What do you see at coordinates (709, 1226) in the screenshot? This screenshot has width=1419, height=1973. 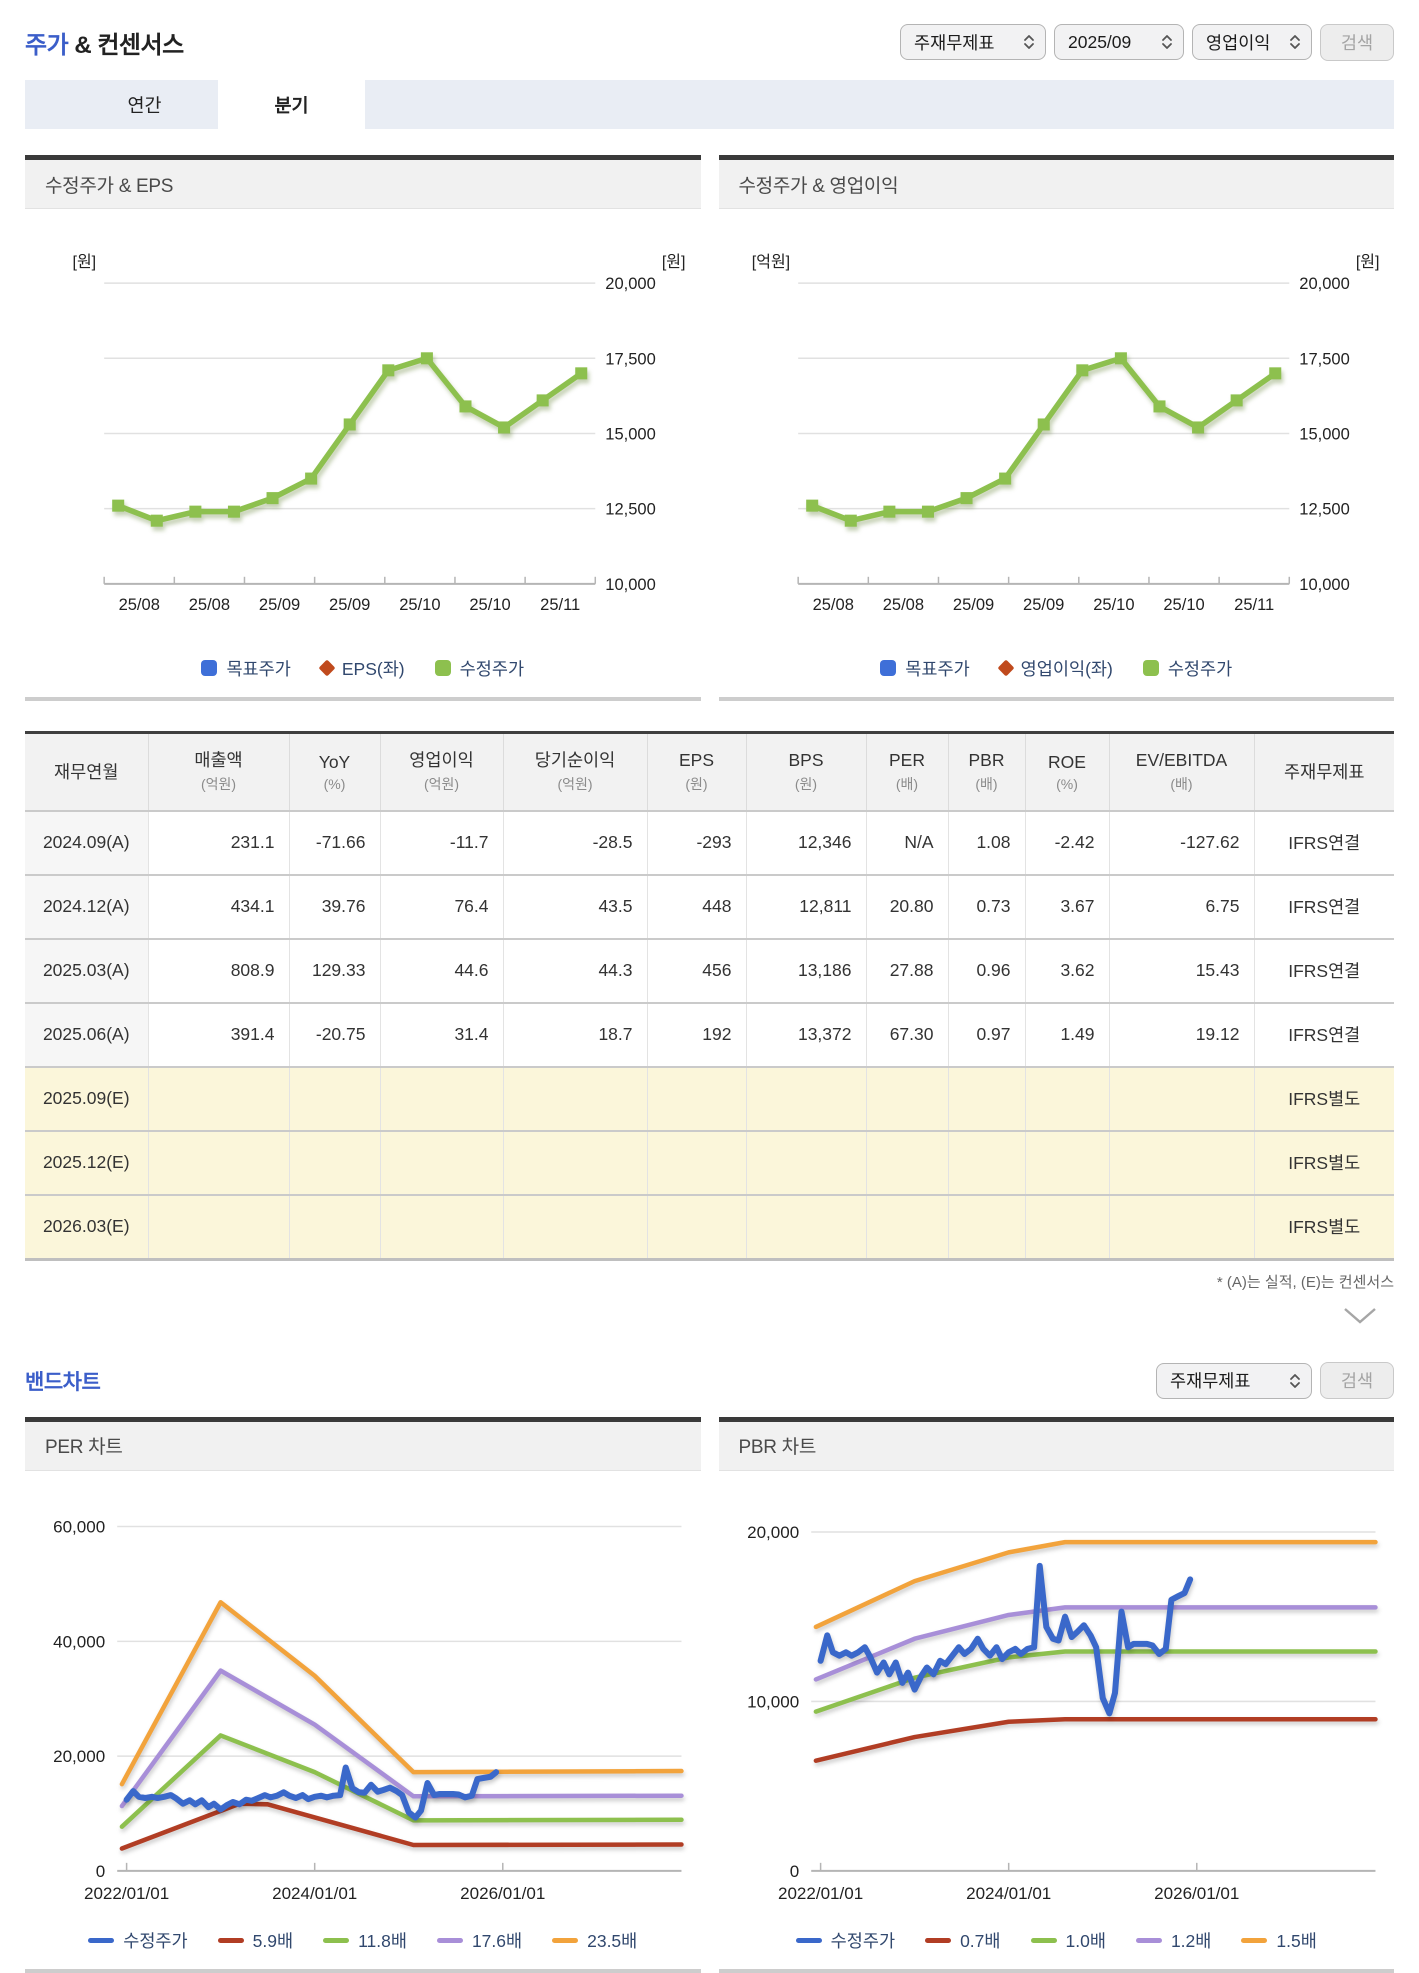 I see `table-row: 2026.03(E) IFRS별도` at bounding box center [709, 1226].